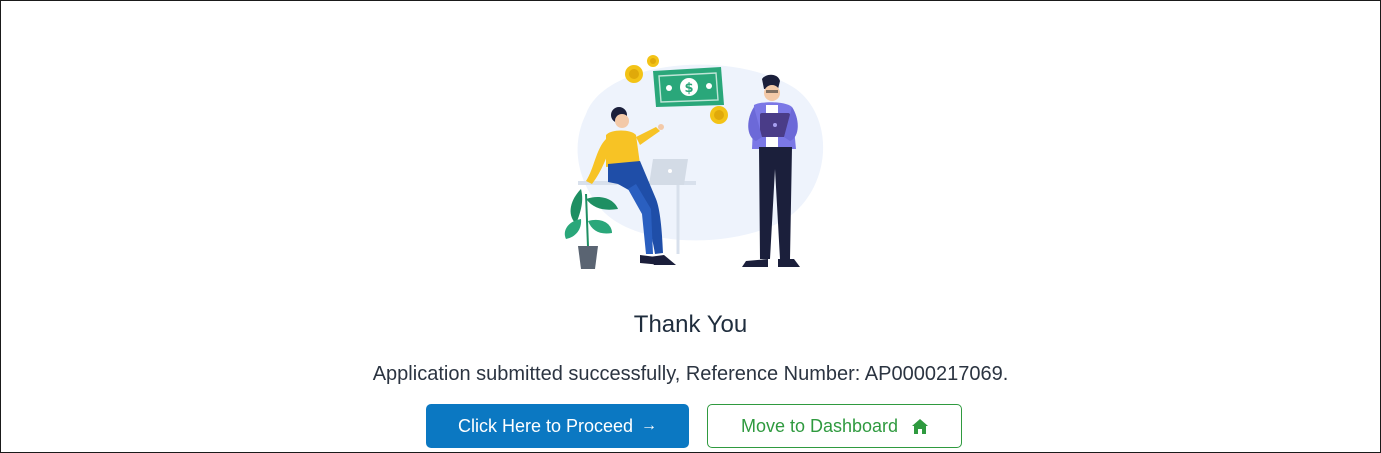  Describe the element at coordinates (649, 425) in the screenshot. I see `arrow-right-icon: →` at that location.